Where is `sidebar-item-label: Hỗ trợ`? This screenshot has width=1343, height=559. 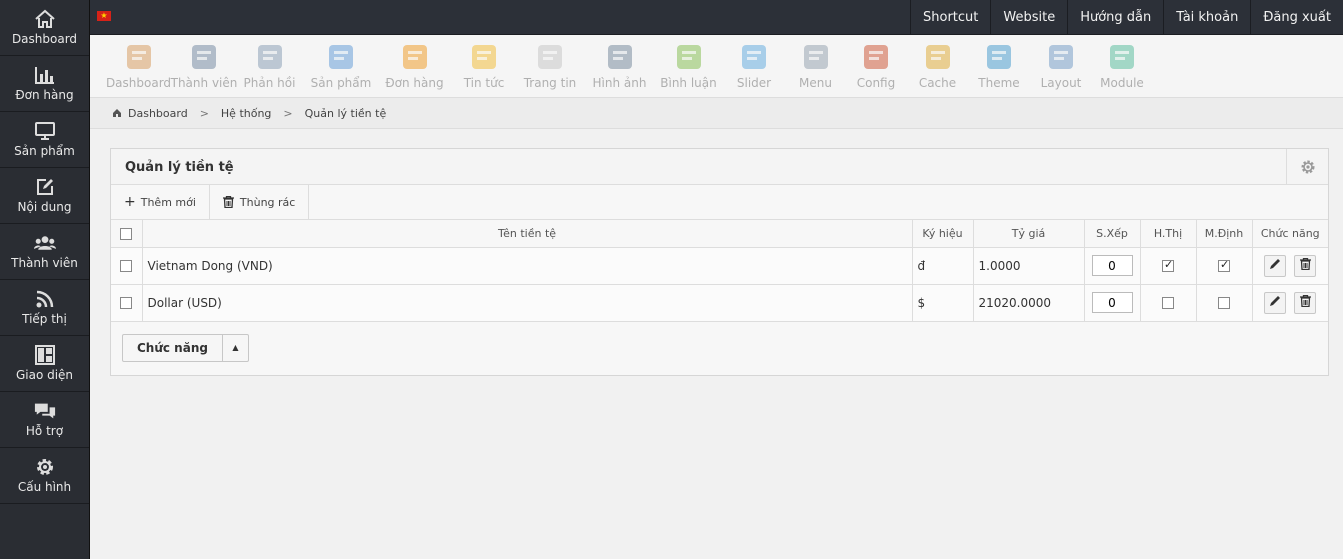 sidebar-item-label: Hỗ trợ is located at coordinates (44, 431).